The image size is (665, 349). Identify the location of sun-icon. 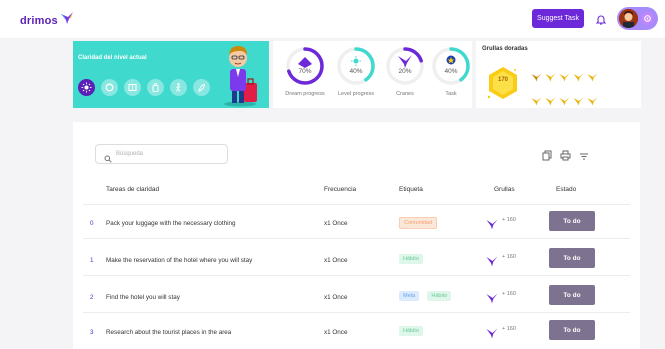
(86, 87).